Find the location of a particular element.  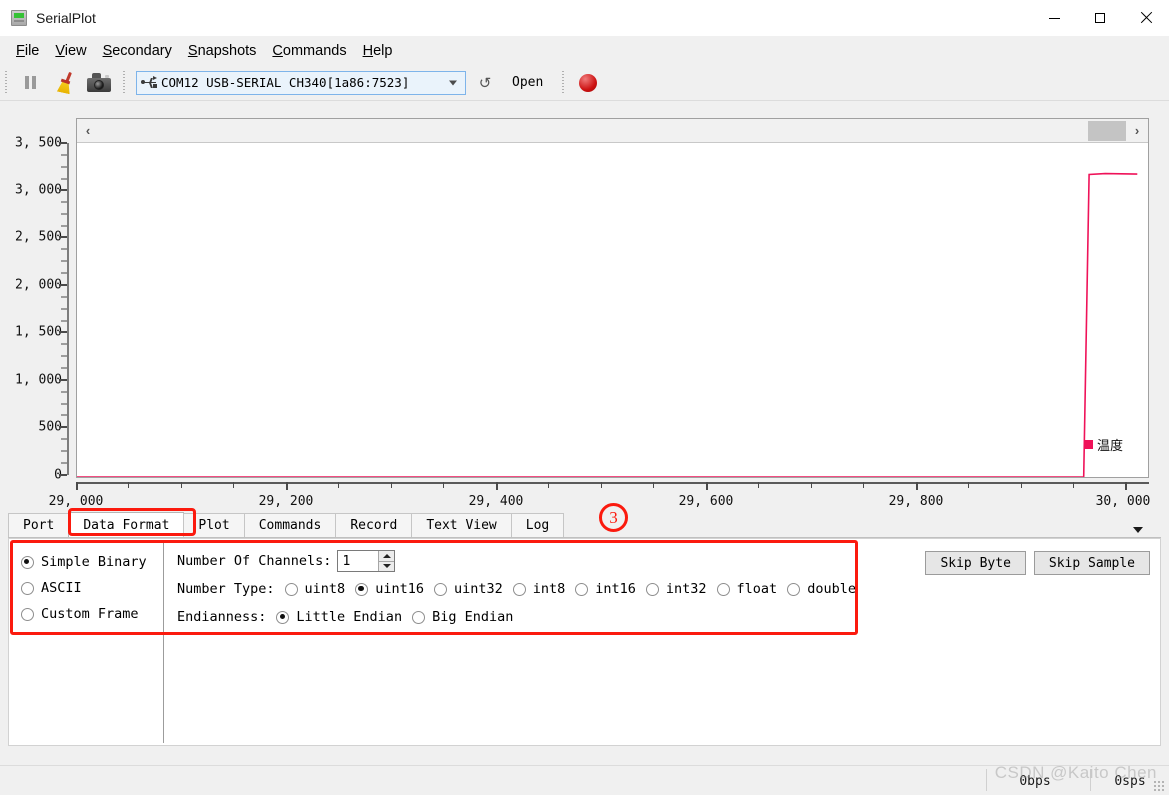

scroll-right-icon: › is located at coordinates (1137, 130).